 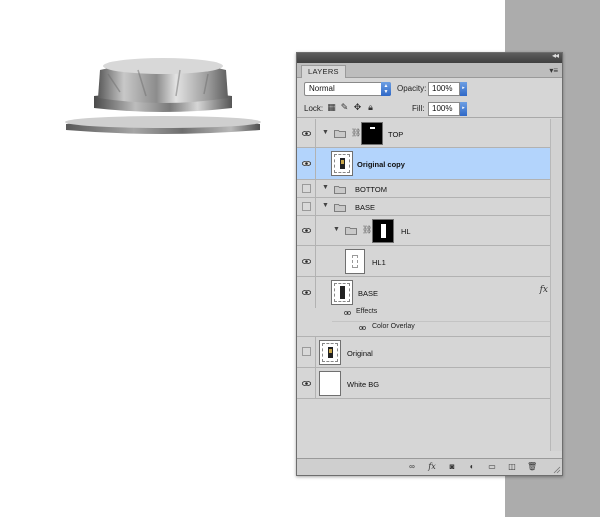 I want to click on layer-row-top: ▼ ⛓ TOP, so click(x=429, y=133).